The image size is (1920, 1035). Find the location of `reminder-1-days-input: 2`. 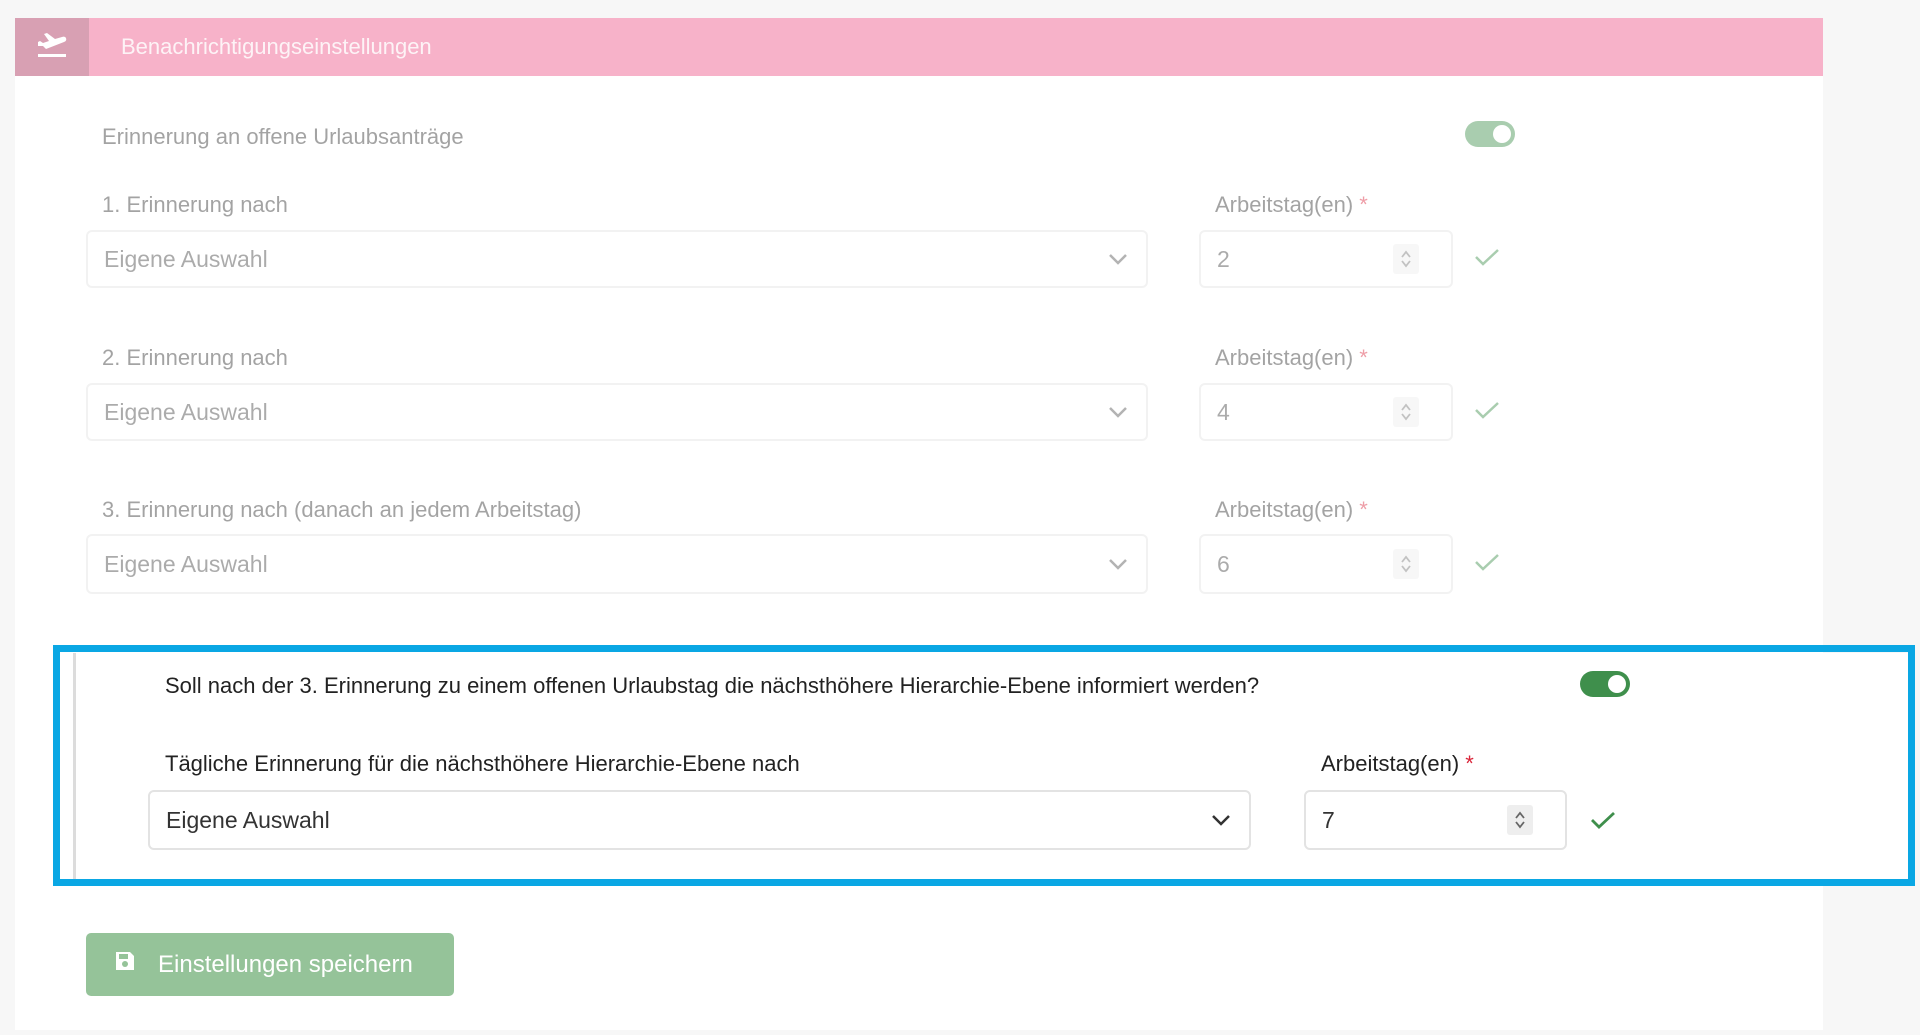

reminder-1-days-input: 2 is located at coordinates (1326, 259).